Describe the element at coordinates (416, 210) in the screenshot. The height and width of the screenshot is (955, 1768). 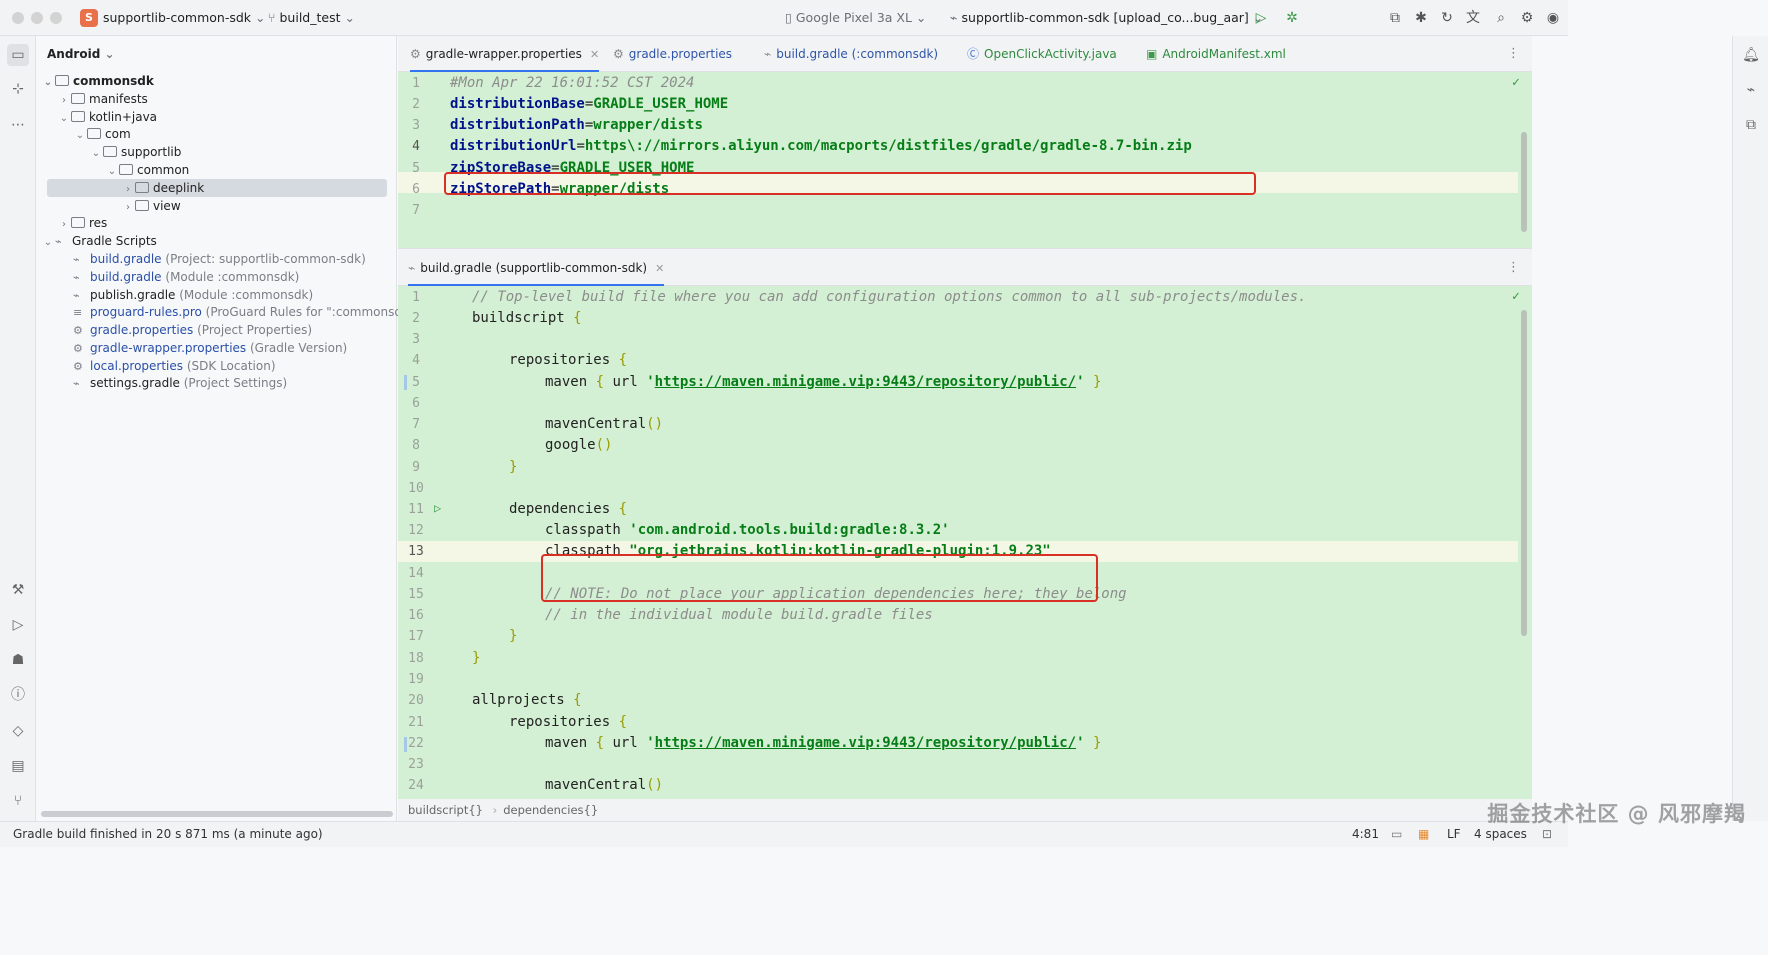
I see `line-number: 7` at that location.